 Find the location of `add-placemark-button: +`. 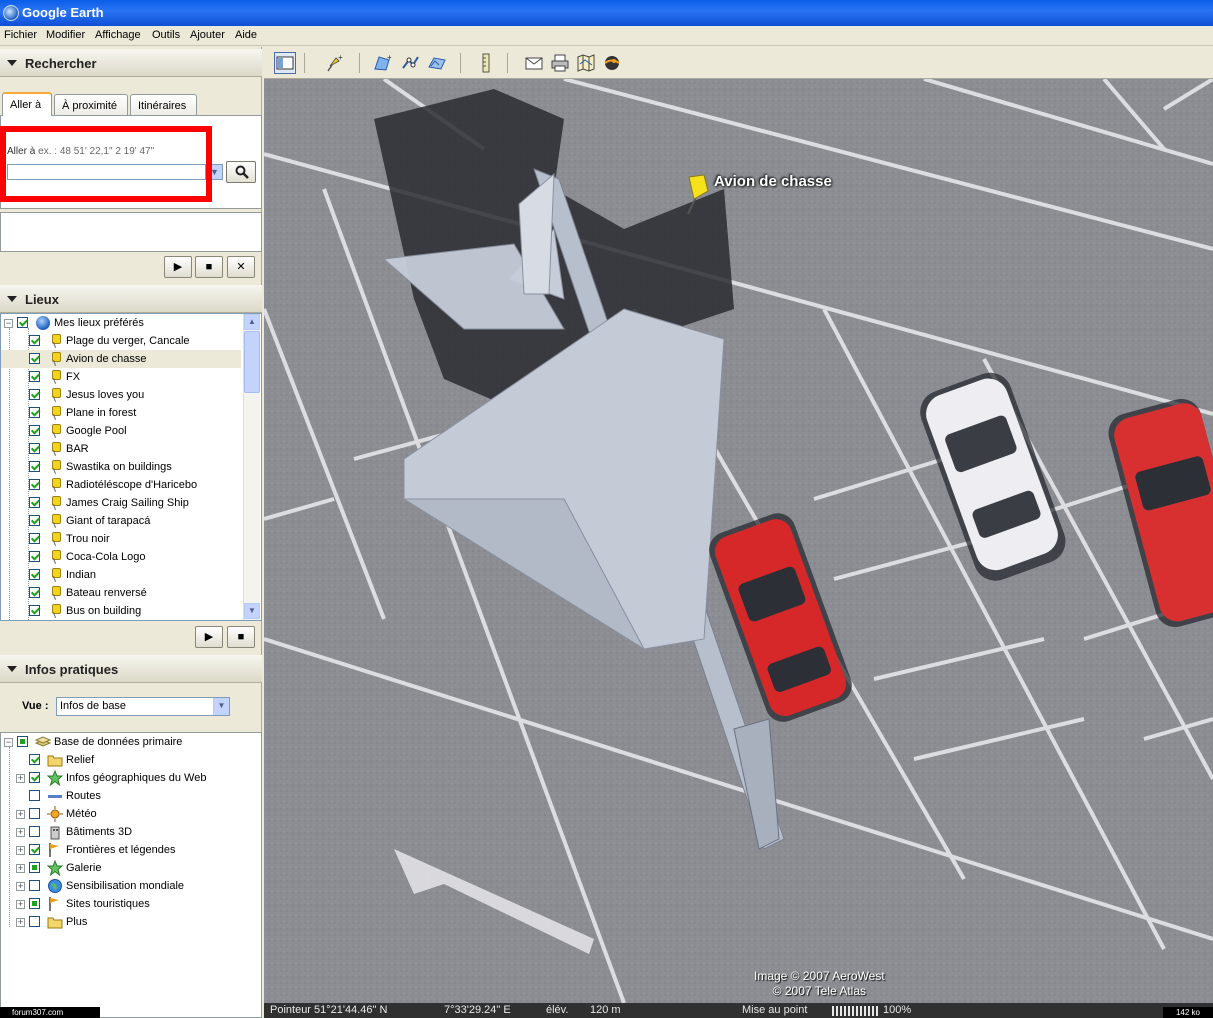

add-placemark-button: + is located at coordinates (335, 63).